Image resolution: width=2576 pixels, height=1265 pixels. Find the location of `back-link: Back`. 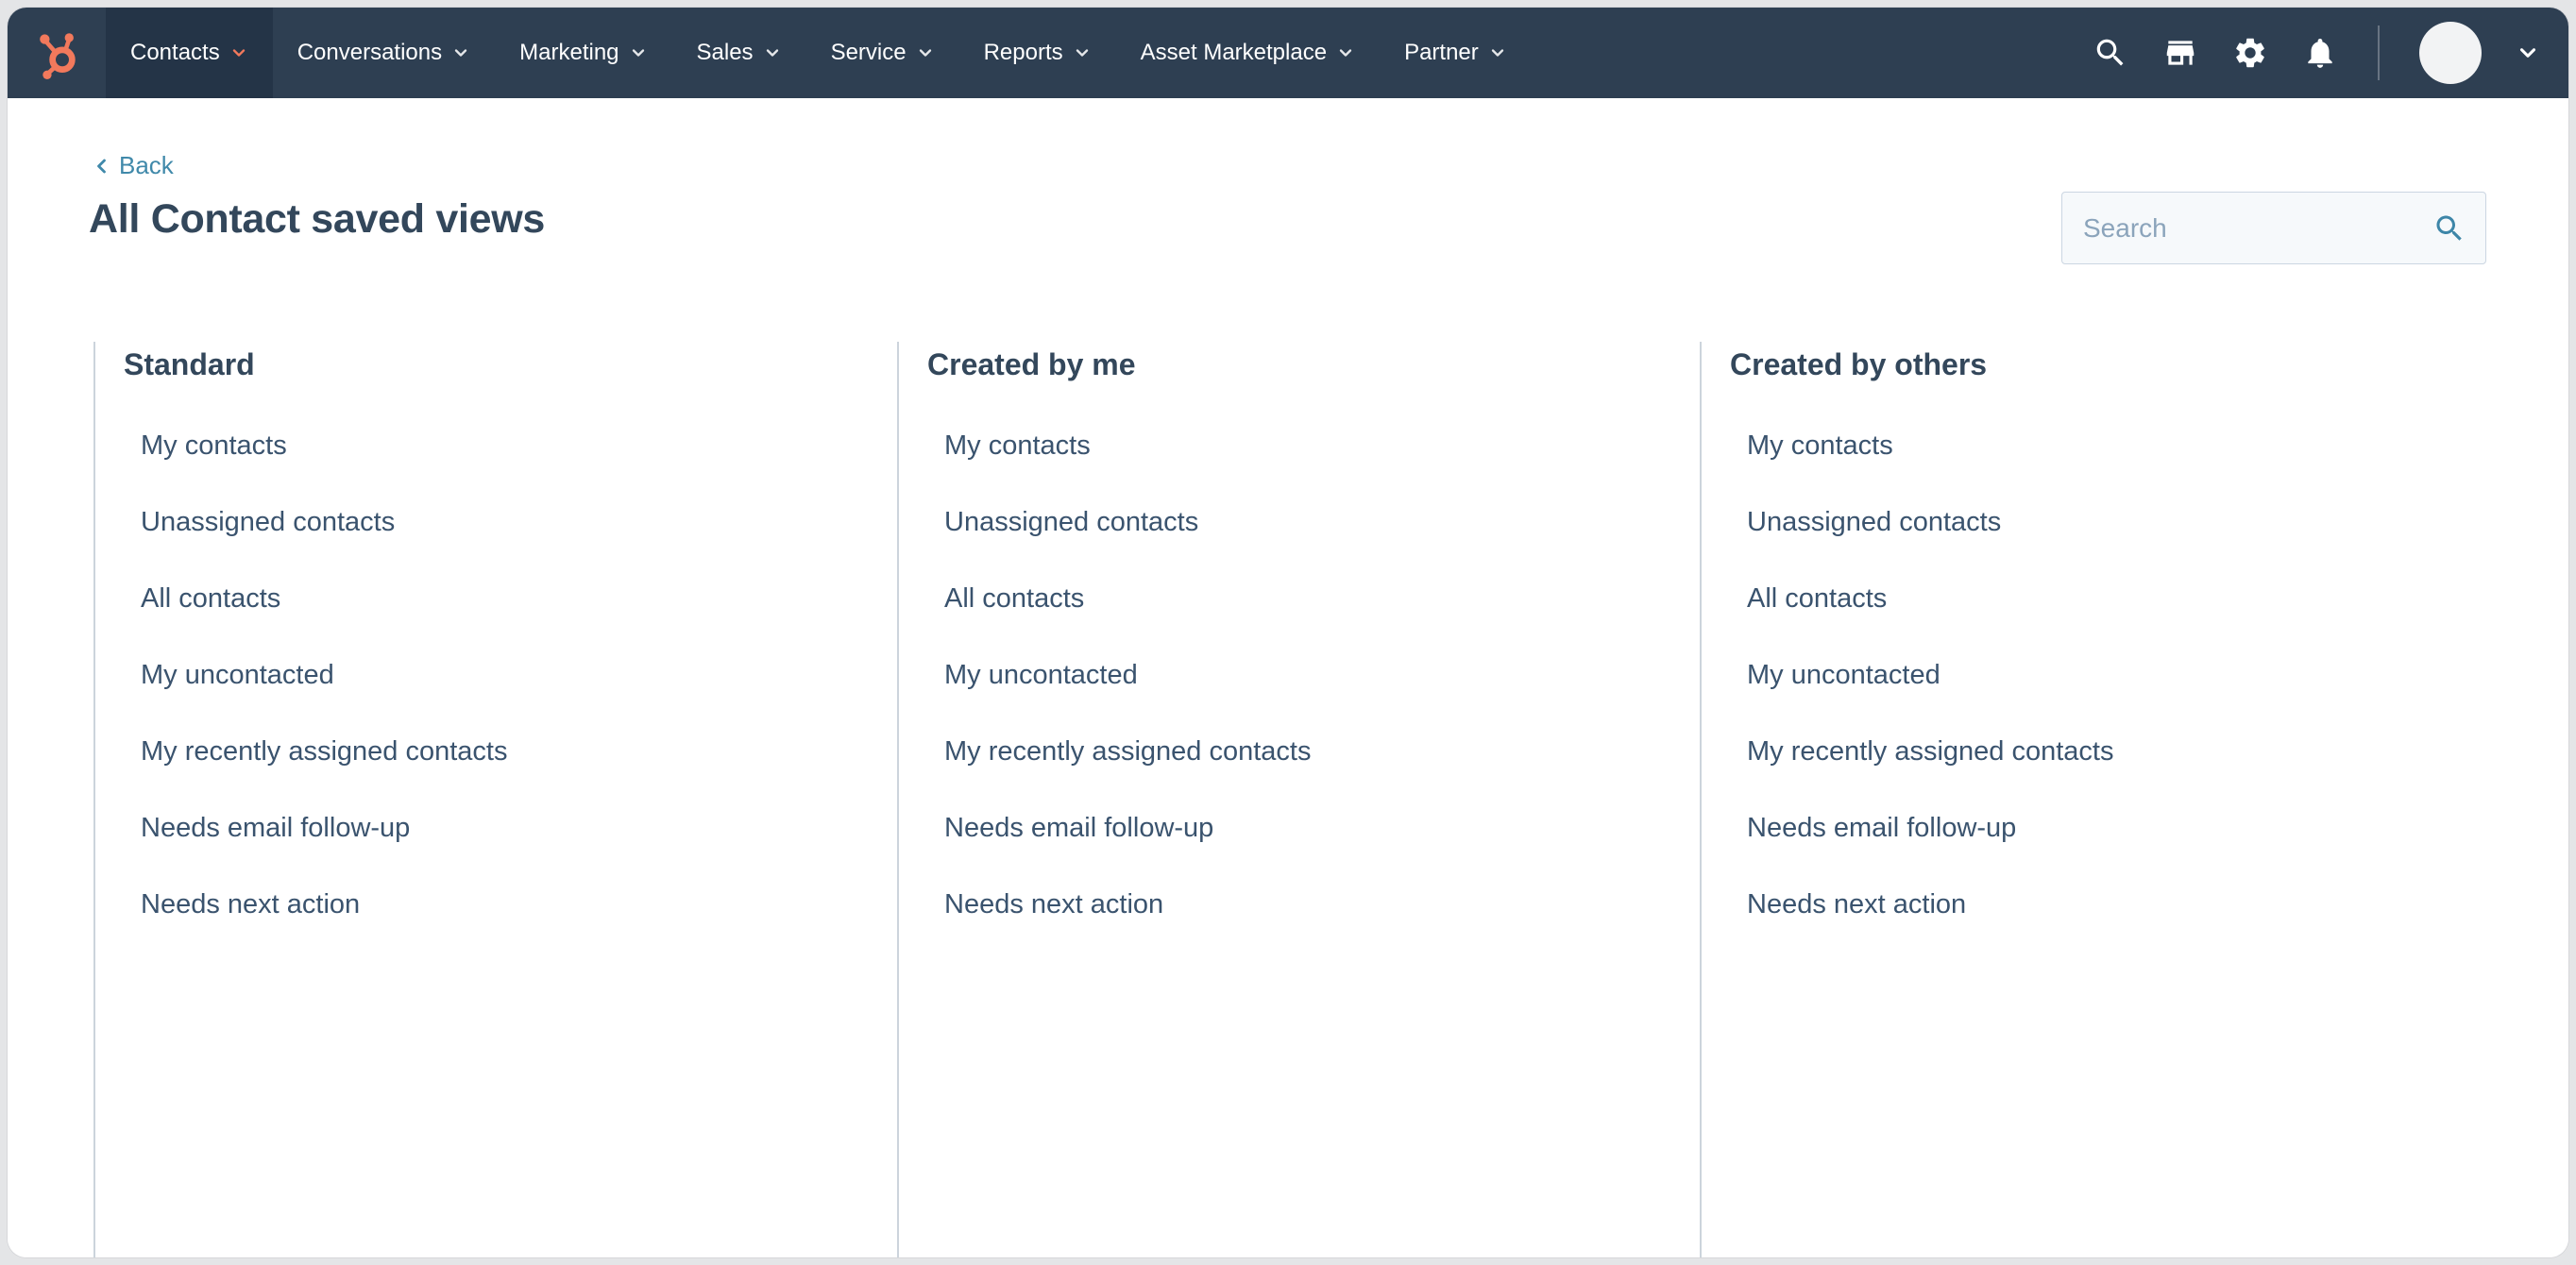

back-link: Back is located at coordinates (132, 166).